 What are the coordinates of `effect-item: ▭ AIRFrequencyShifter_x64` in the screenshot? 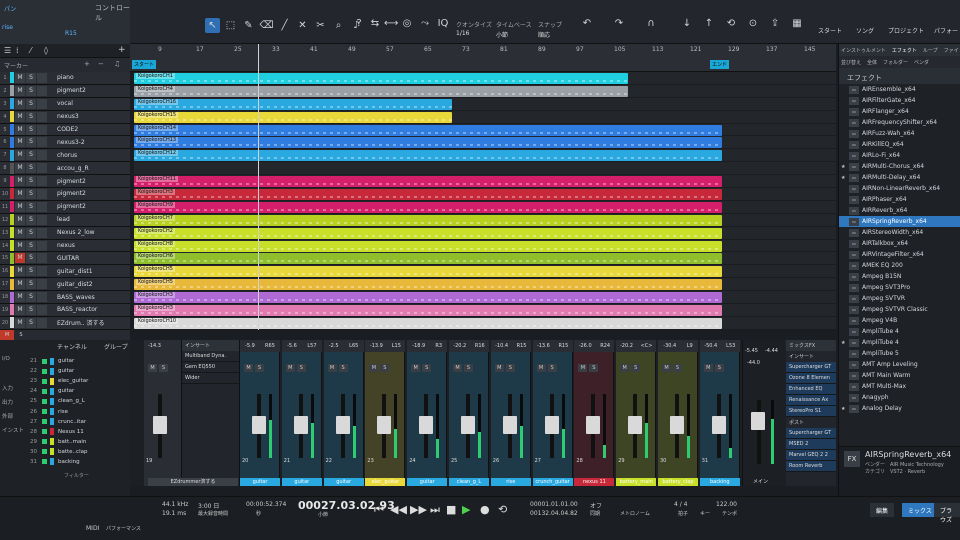 It's located at (899, 122).